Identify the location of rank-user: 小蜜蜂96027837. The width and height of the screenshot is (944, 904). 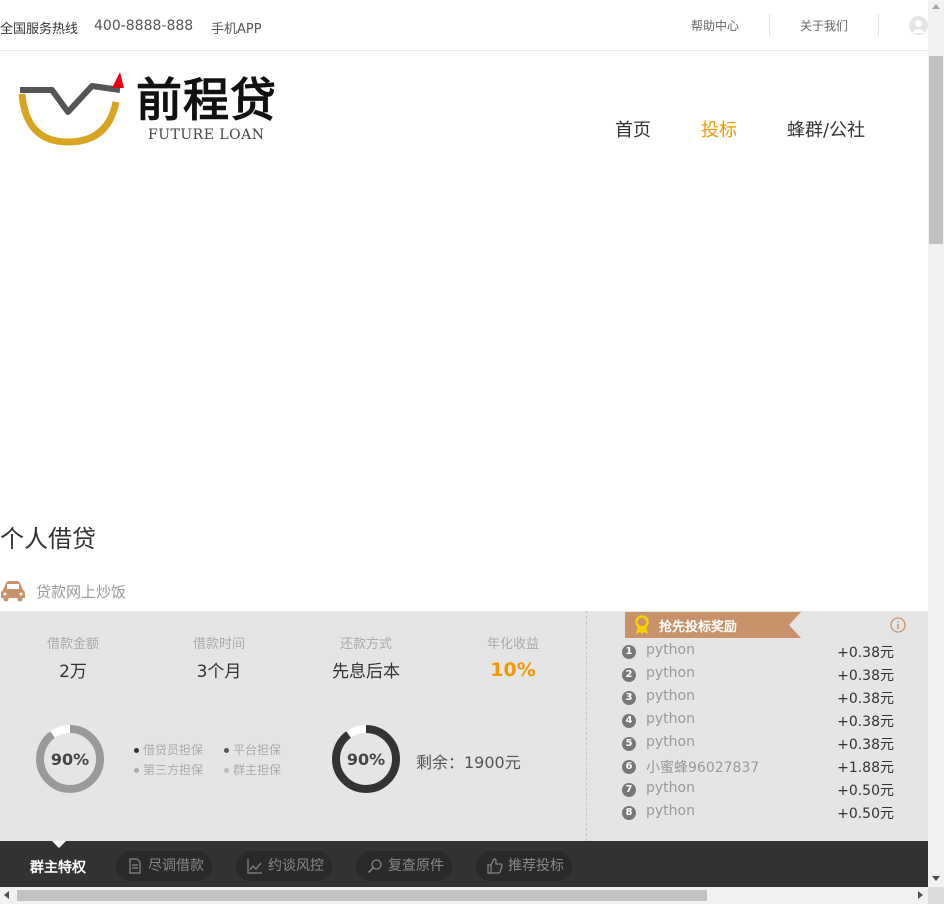
(703, 768).